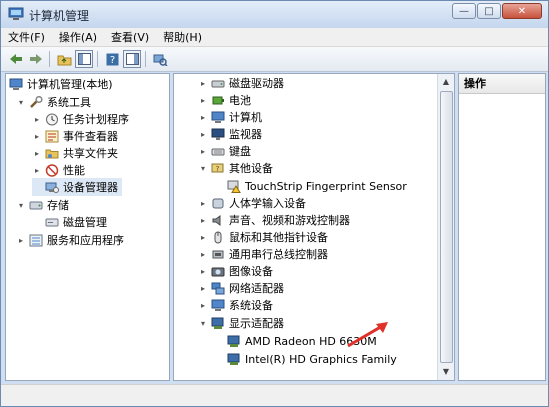 This screenshot has width=549, height=407. I want to click on device-category-display-adapters: ▾ 显示适配器, so click(241, 323).